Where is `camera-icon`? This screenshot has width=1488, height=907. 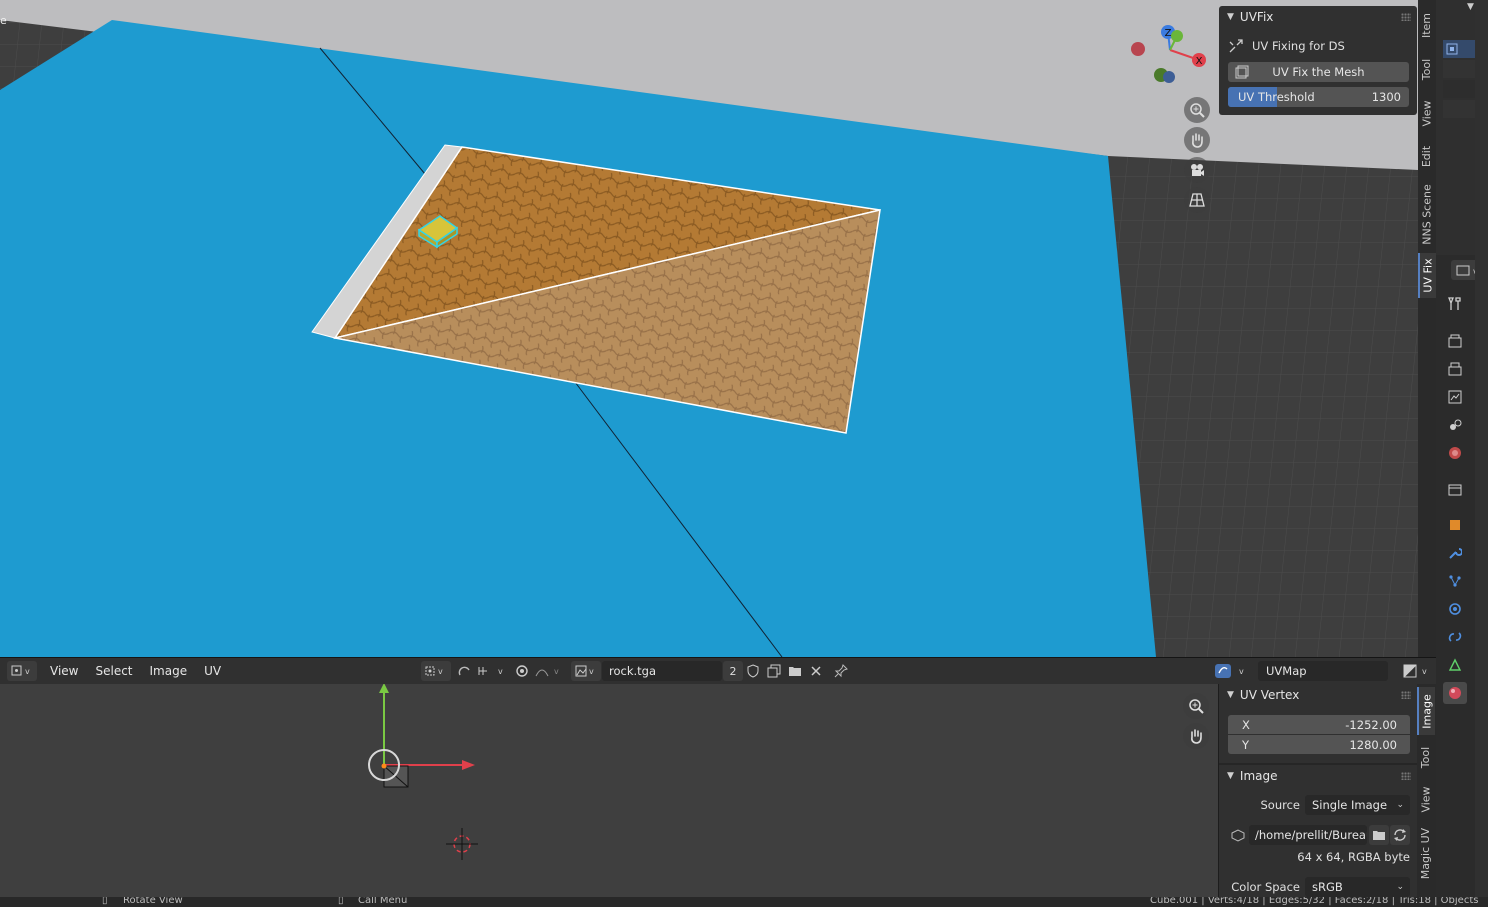 camera-icon is located at coordinates (1197, 170).